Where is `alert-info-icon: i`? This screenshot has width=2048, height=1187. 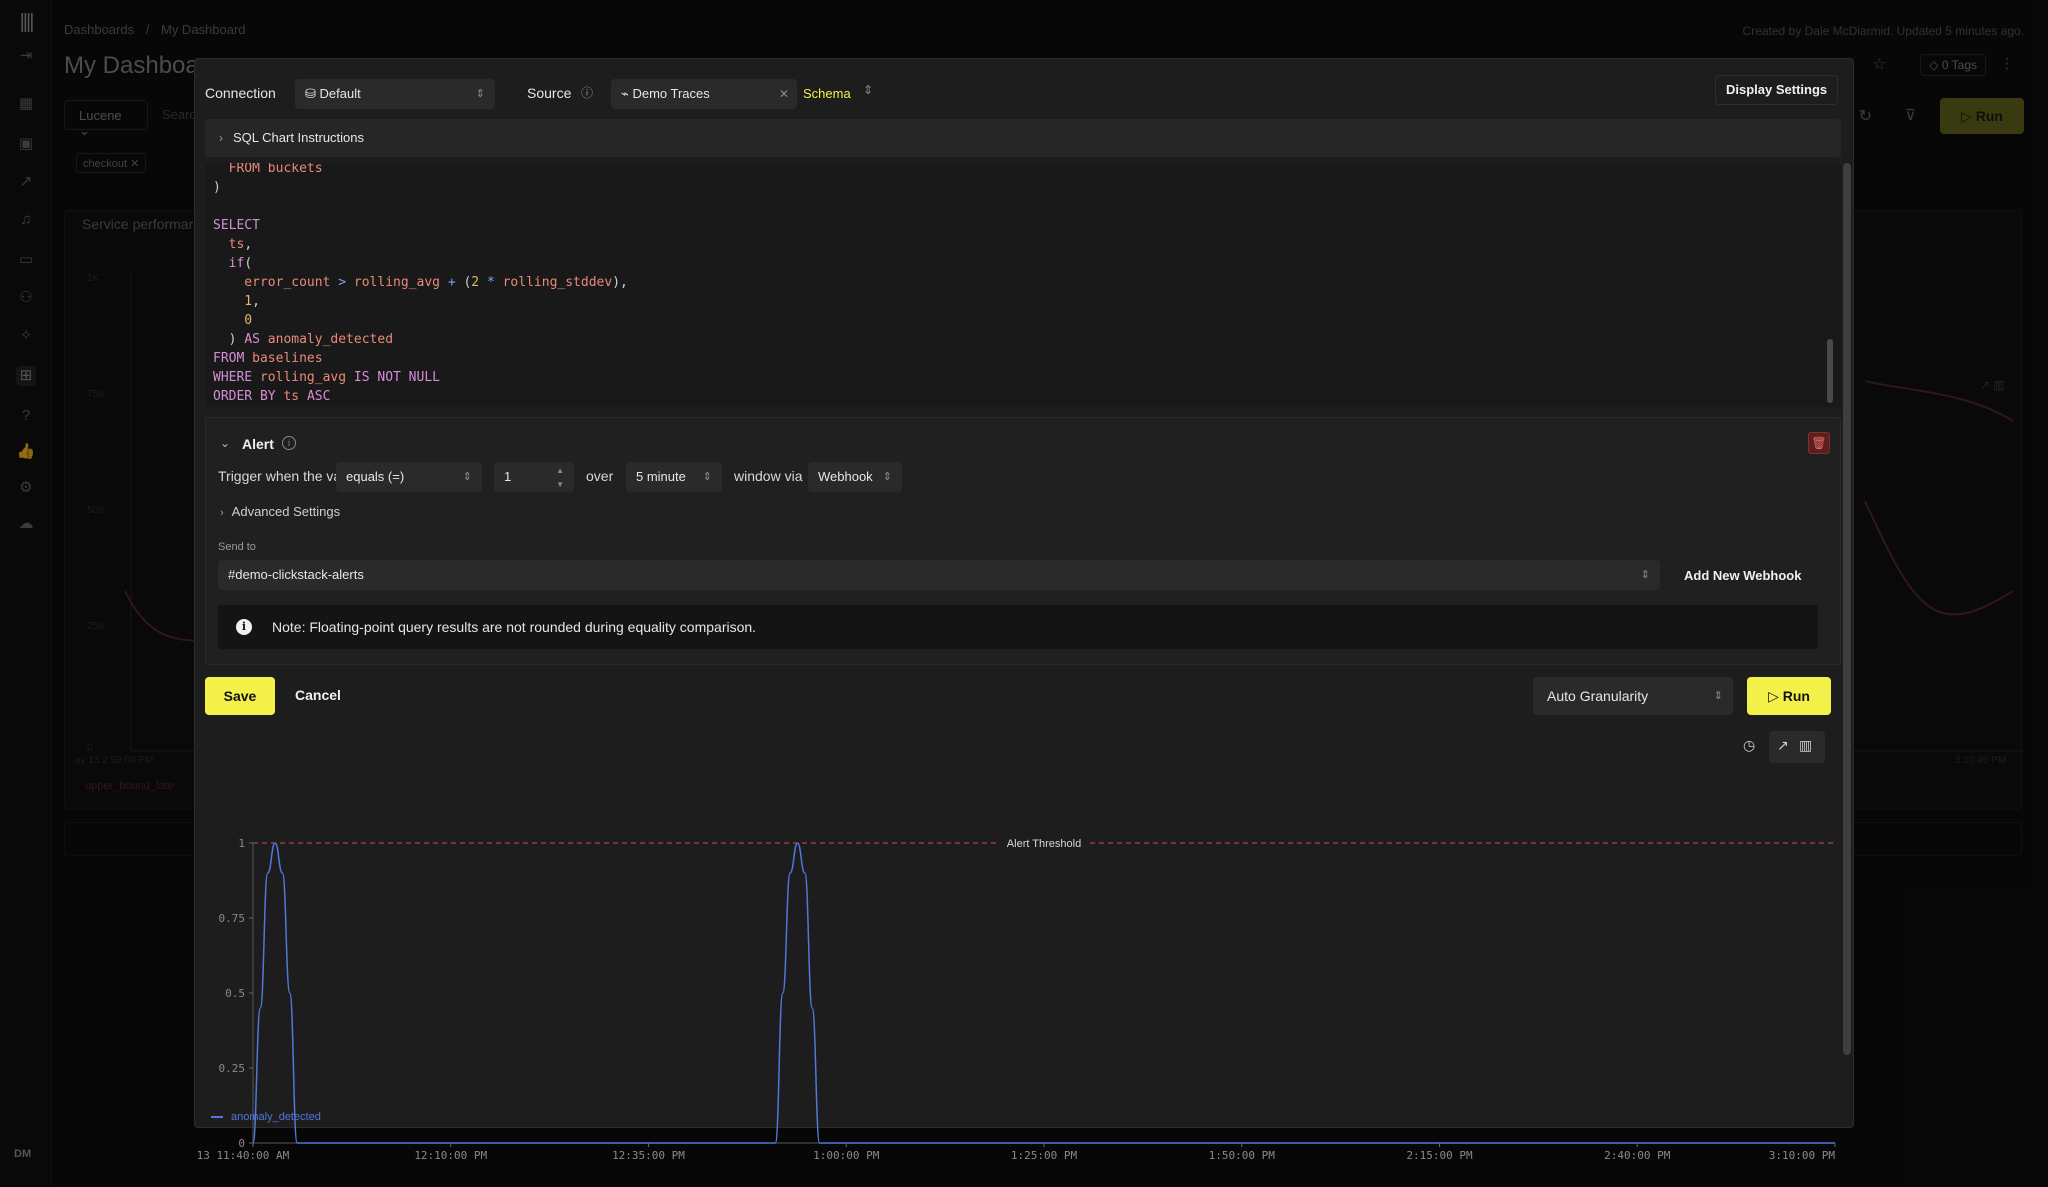 alert-info-icon: i is located at coordinates (289, 443).